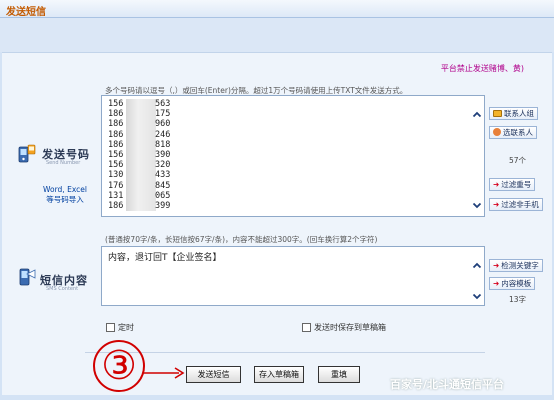  I want to click on policy-notice: 平台禁止发送赌博、黄), so click(482, 68).